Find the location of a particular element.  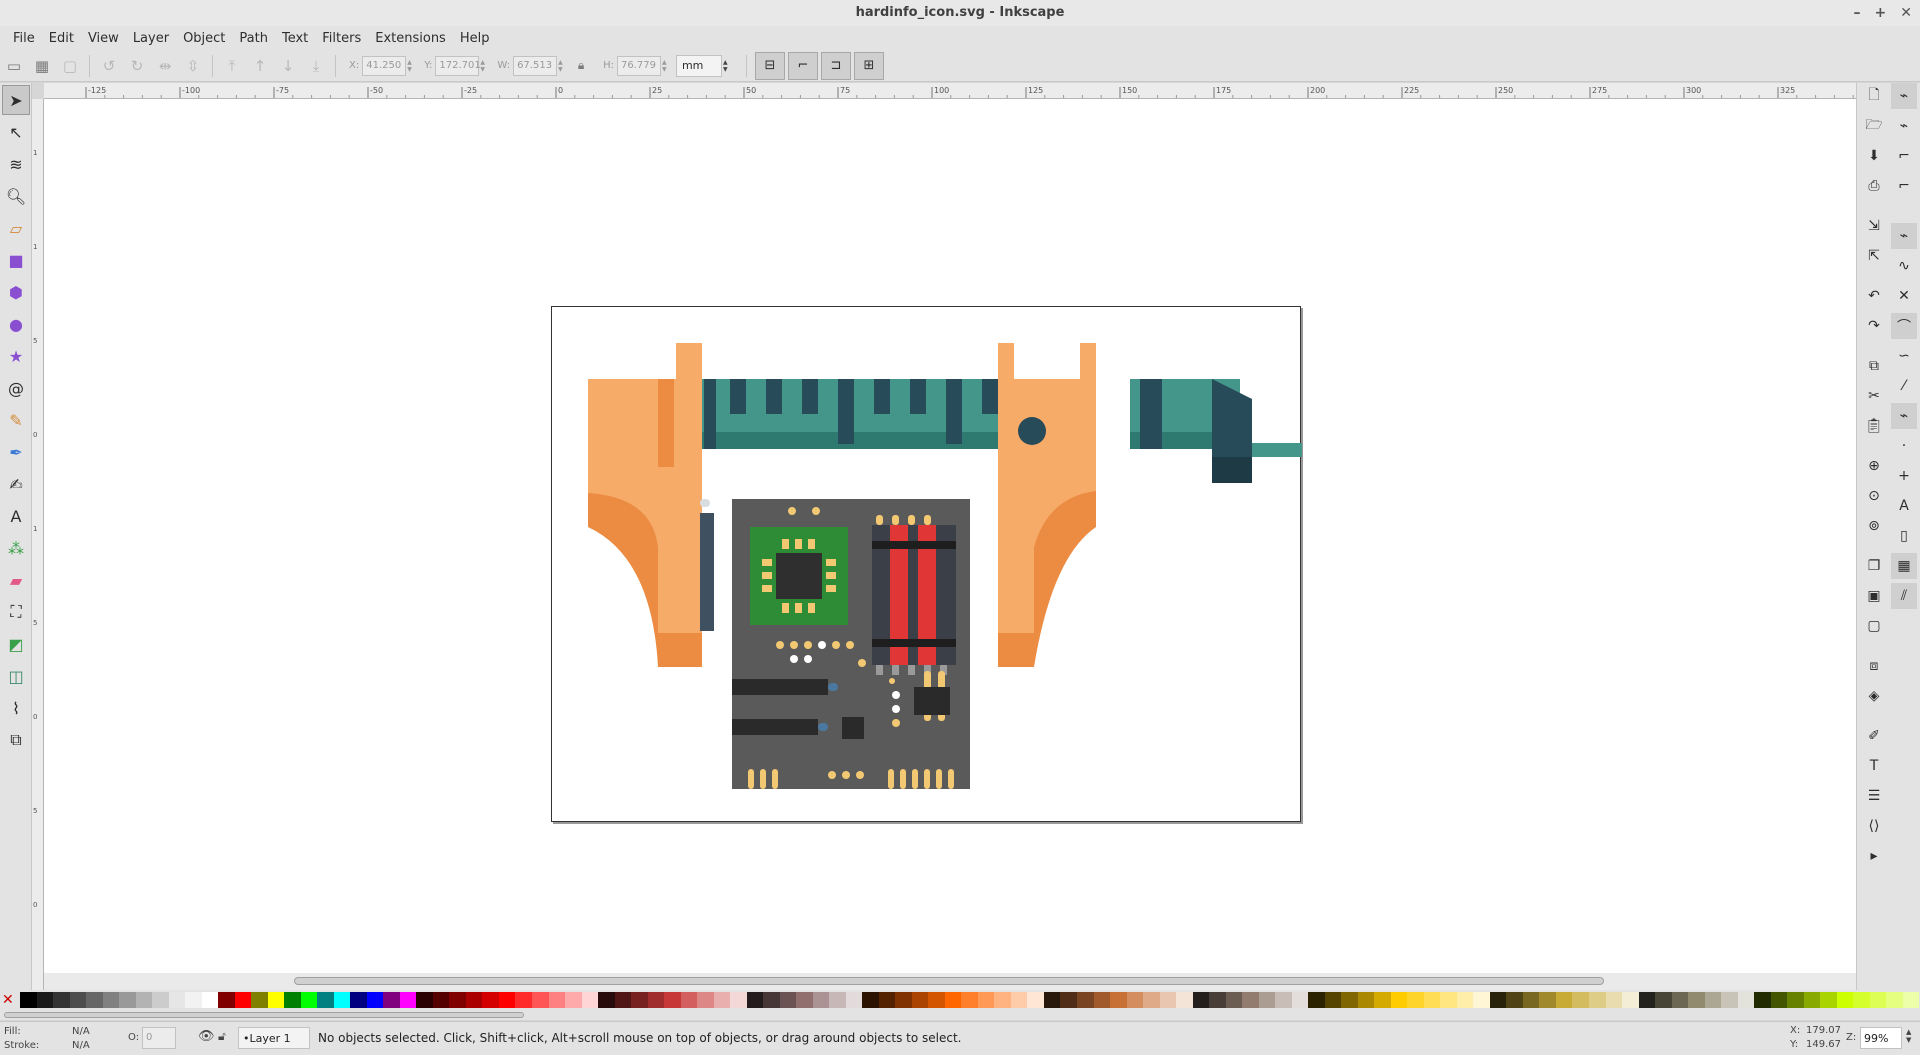

snap-bbox-edge-icon: ⌐ is located at coordinates (1904, 156).